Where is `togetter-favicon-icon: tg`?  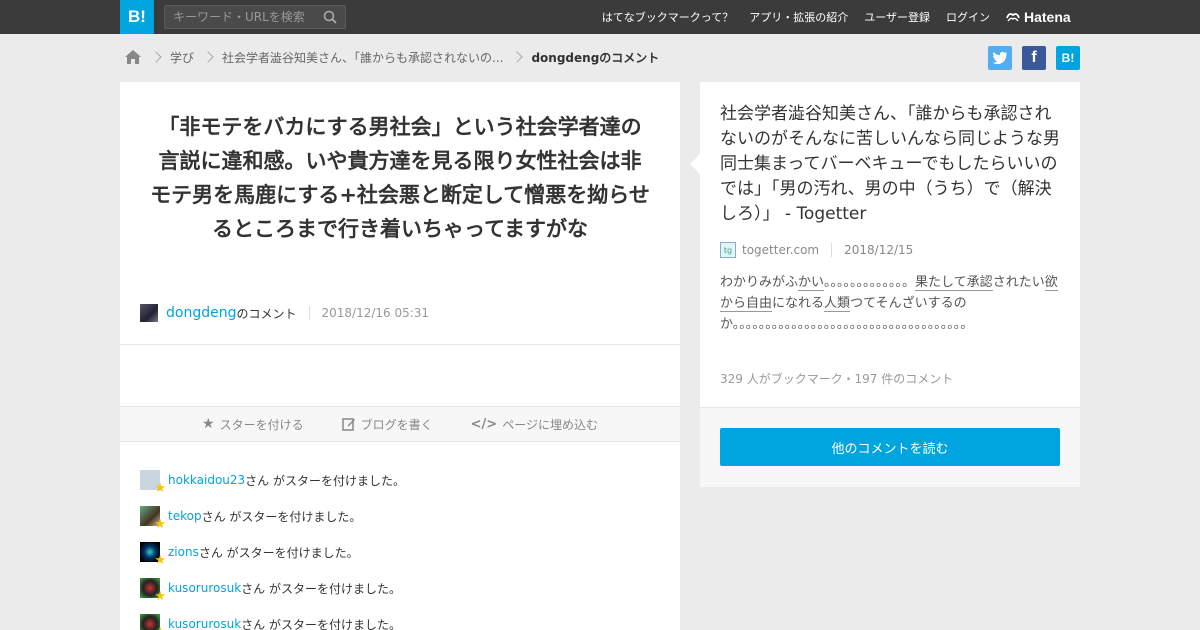 togetter-favicon-icon: tg is located at coordinates (728, 250).